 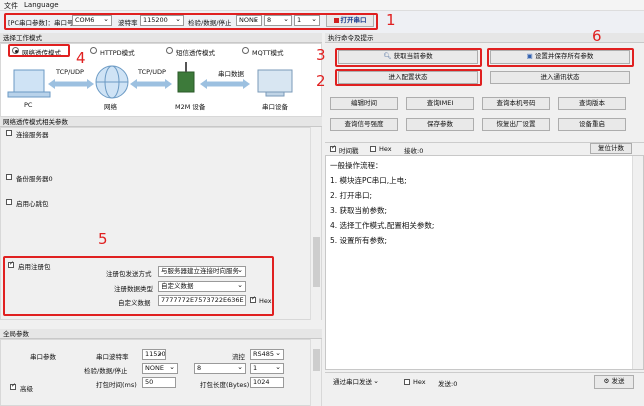 What do you see at coordinates (220, 368) in the screenshot?
I see `global-databits-select: 8` at bounding box center [220, 368].